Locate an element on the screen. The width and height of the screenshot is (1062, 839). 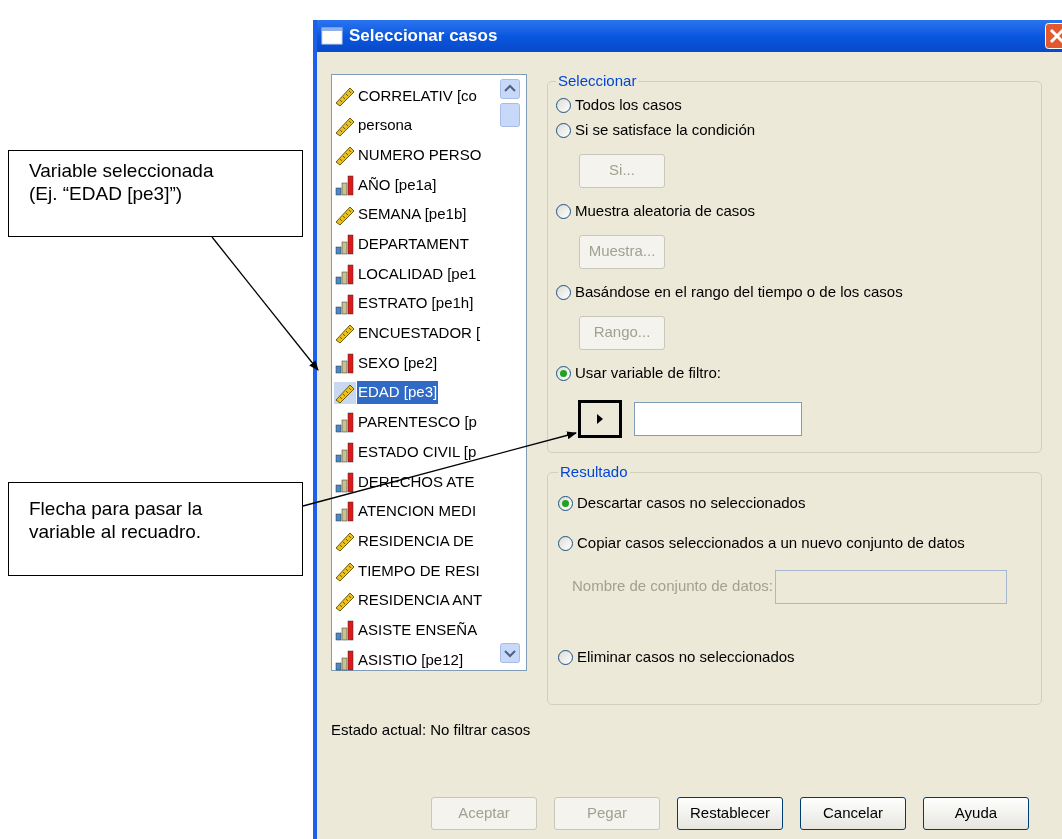
scrollbar-thumb is located at coordinates (510, 115).